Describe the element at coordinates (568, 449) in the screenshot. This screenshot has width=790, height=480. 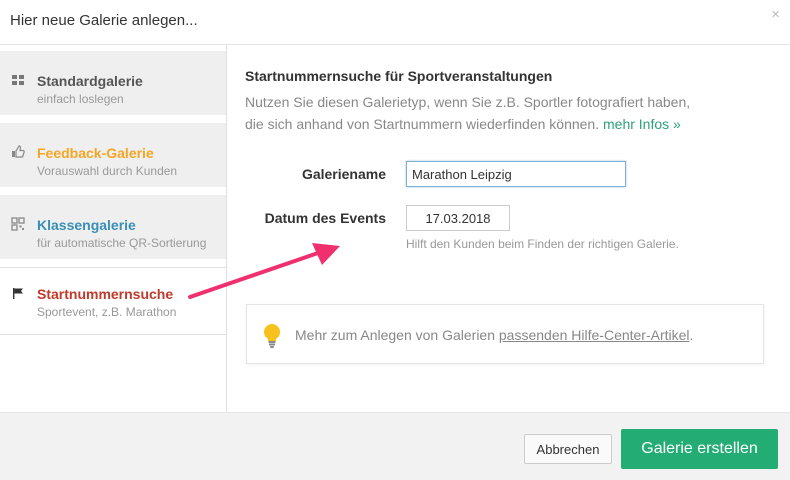
I see `cancel-button: Abbrechen` at that location.